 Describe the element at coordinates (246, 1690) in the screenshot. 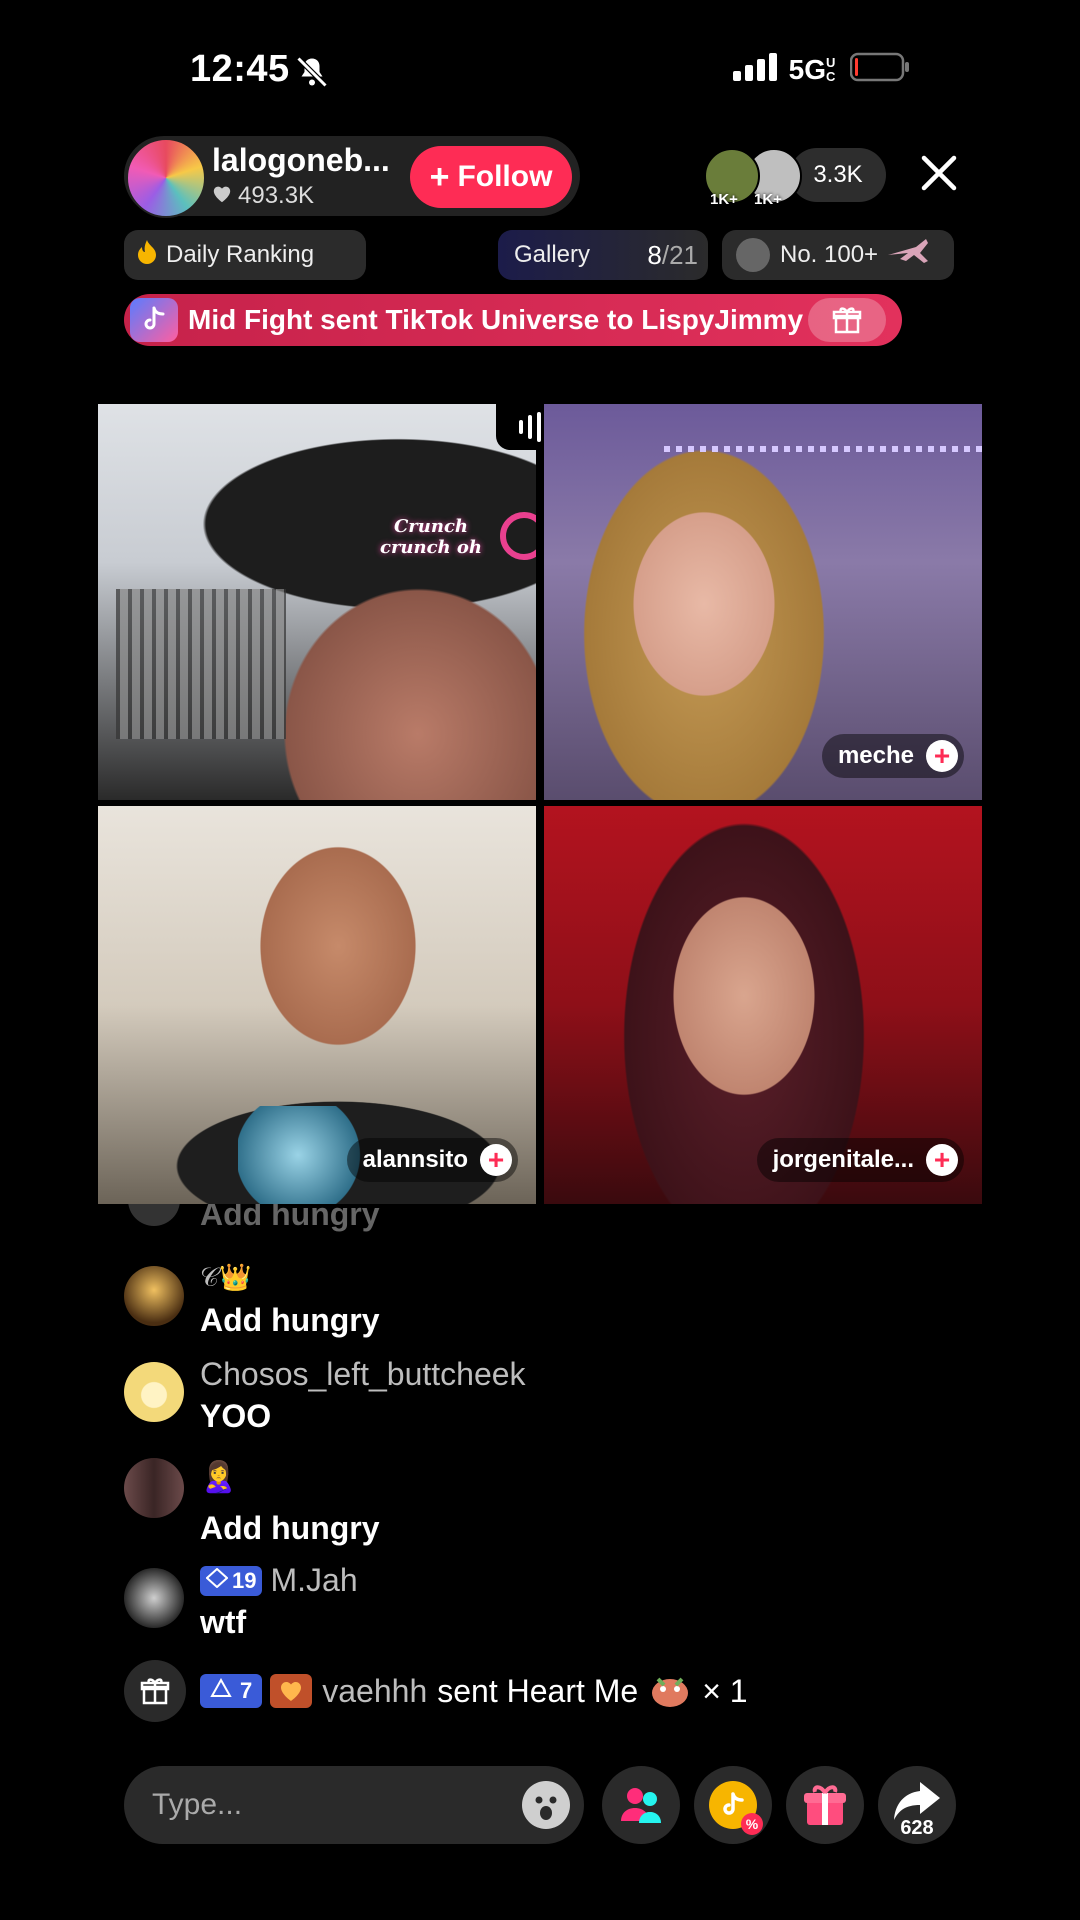

I see `user-level: 7` at that location.